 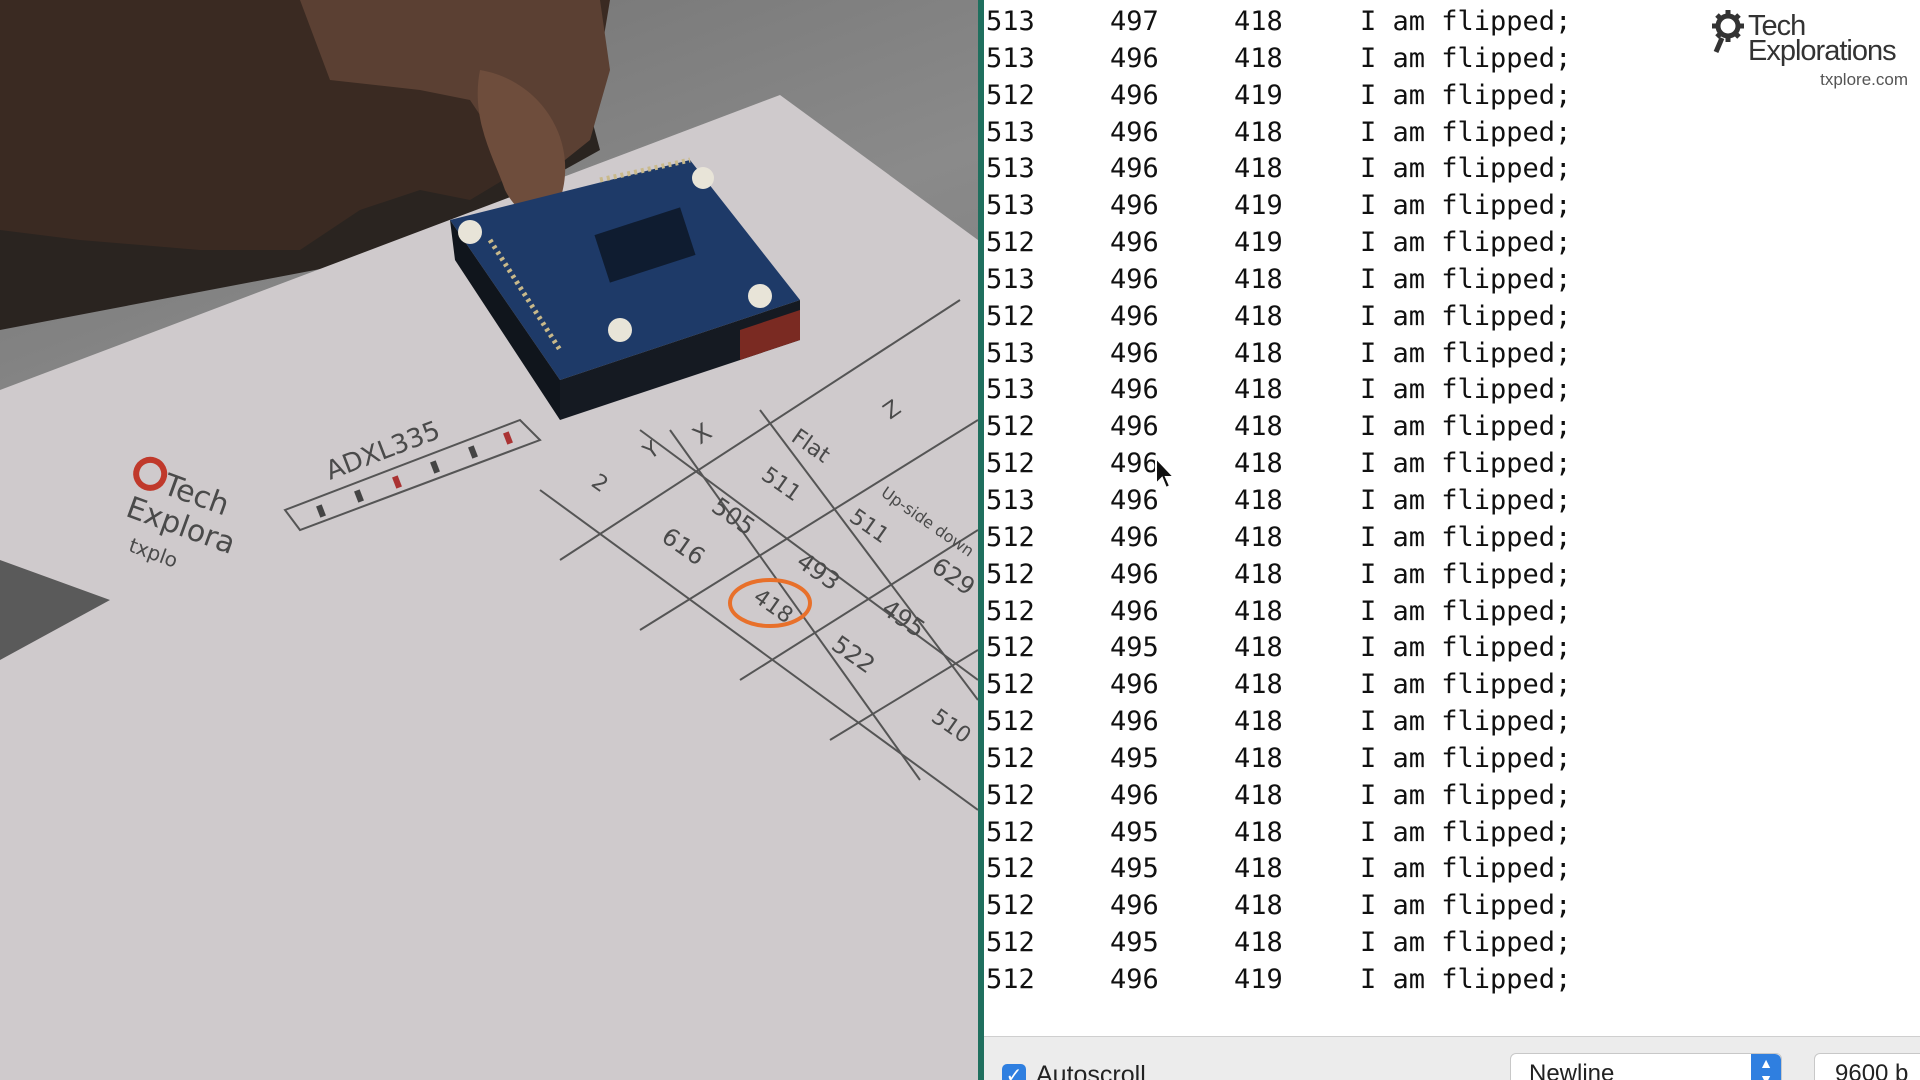 What do you see at coordinates (1728, 31) in the screenshot?
I see `gear-icon` at bounding box center [1728, 31].